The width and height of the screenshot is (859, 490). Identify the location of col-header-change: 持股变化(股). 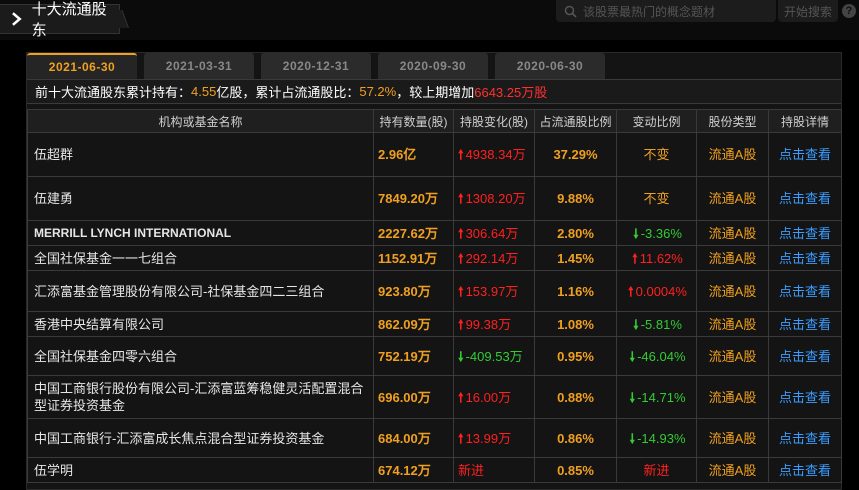
(494, 121).